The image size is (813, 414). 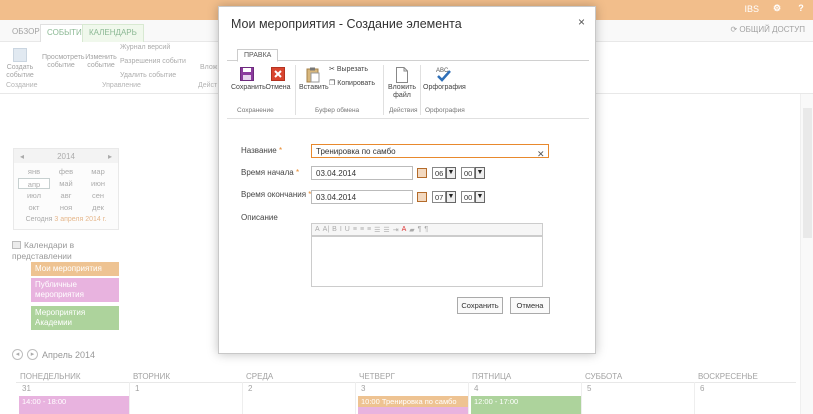 I want to click on start-label-text: Время начала, so click(x=267, y=172).